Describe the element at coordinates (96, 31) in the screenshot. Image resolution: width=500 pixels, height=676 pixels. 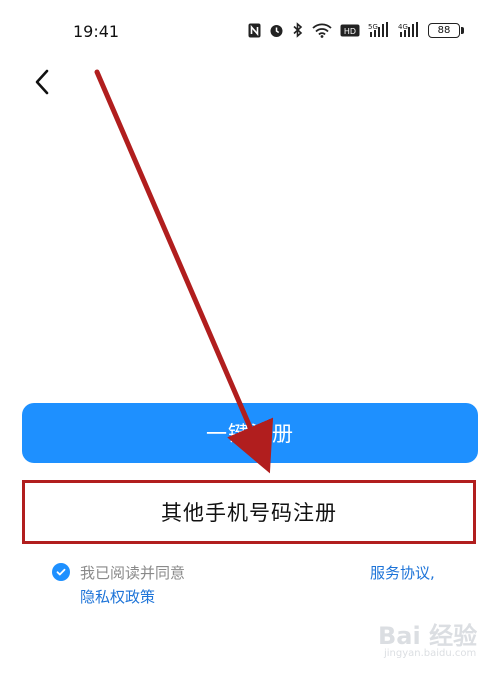
I see `status-time: 19:41` at that location.